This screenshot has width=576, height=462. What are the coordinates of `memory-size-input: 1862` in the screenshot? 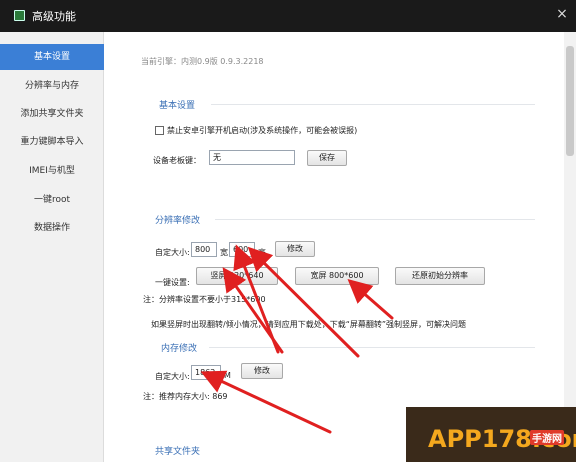 It's located at (206, 372).